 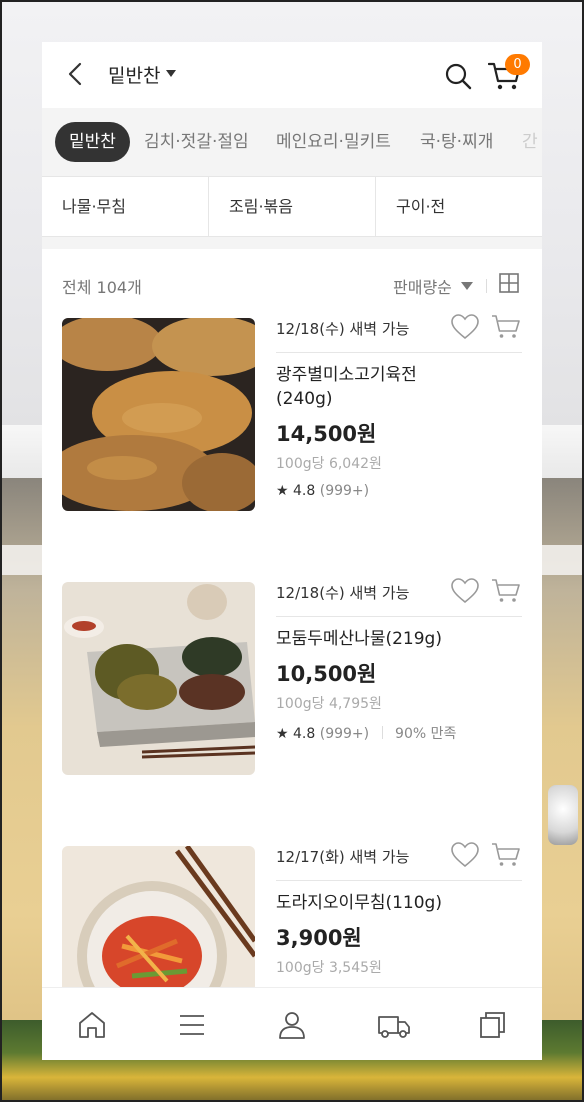 What do you see at coordinates (459, 206) in the screenshot?
I see `sub-category-grilled: 구이·전` at bounding box center [459, 206].